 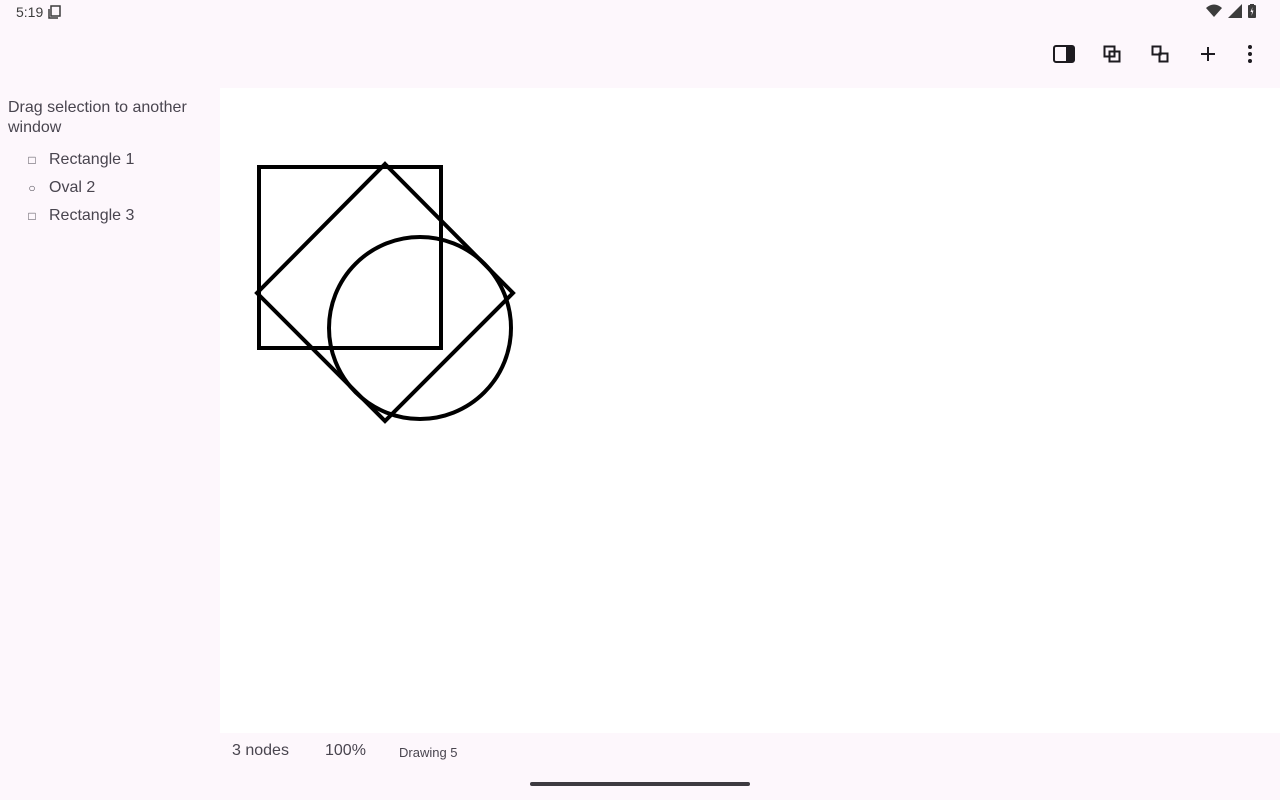 I want to click on clock: 5:19, so click(x=30, y=12).